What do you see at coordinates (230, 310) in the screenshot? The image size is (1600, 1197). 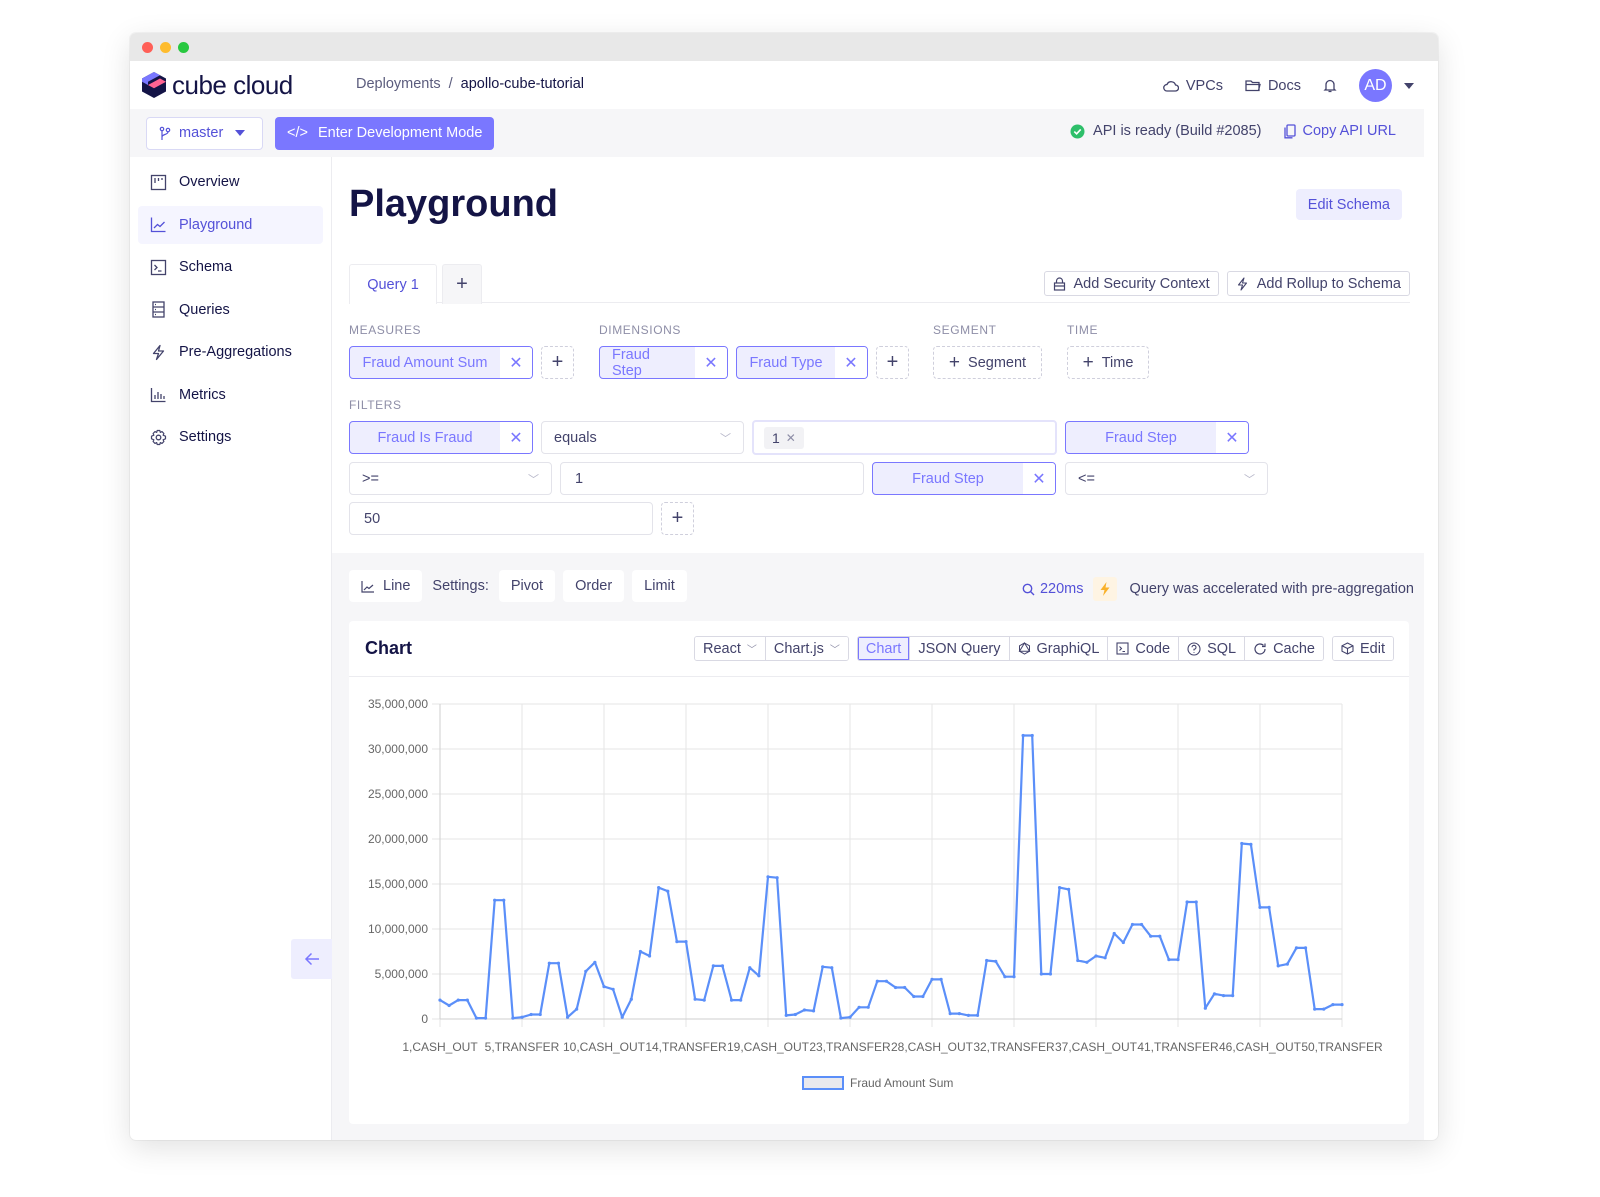 I see `sidebar-item-queries: Queries` at bounding box center [230, 310].